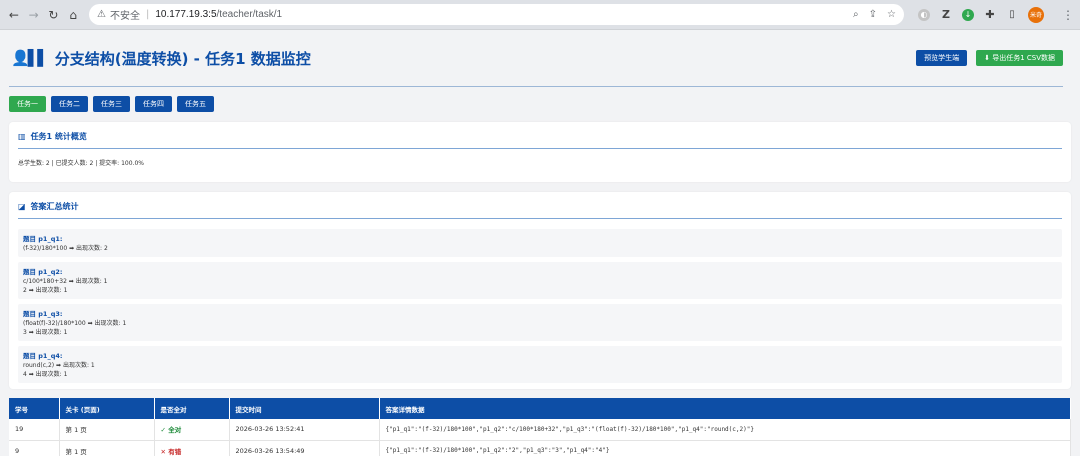  What do you see at coordinates (43, 314) in the screenshot?
I see `question-name: 题目 p1_q3:` at bounding box center [43, 314].